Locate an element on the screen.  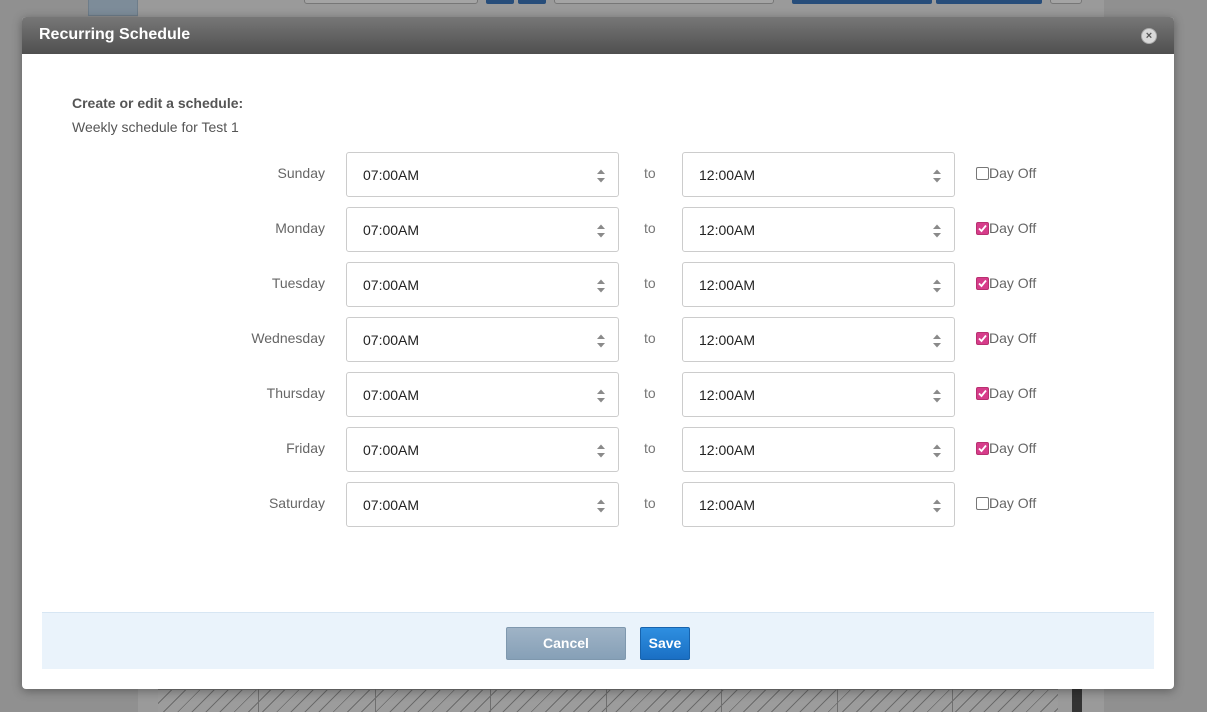
dialog-header: Recurring Schedule × is located at coordinates (598, 35).